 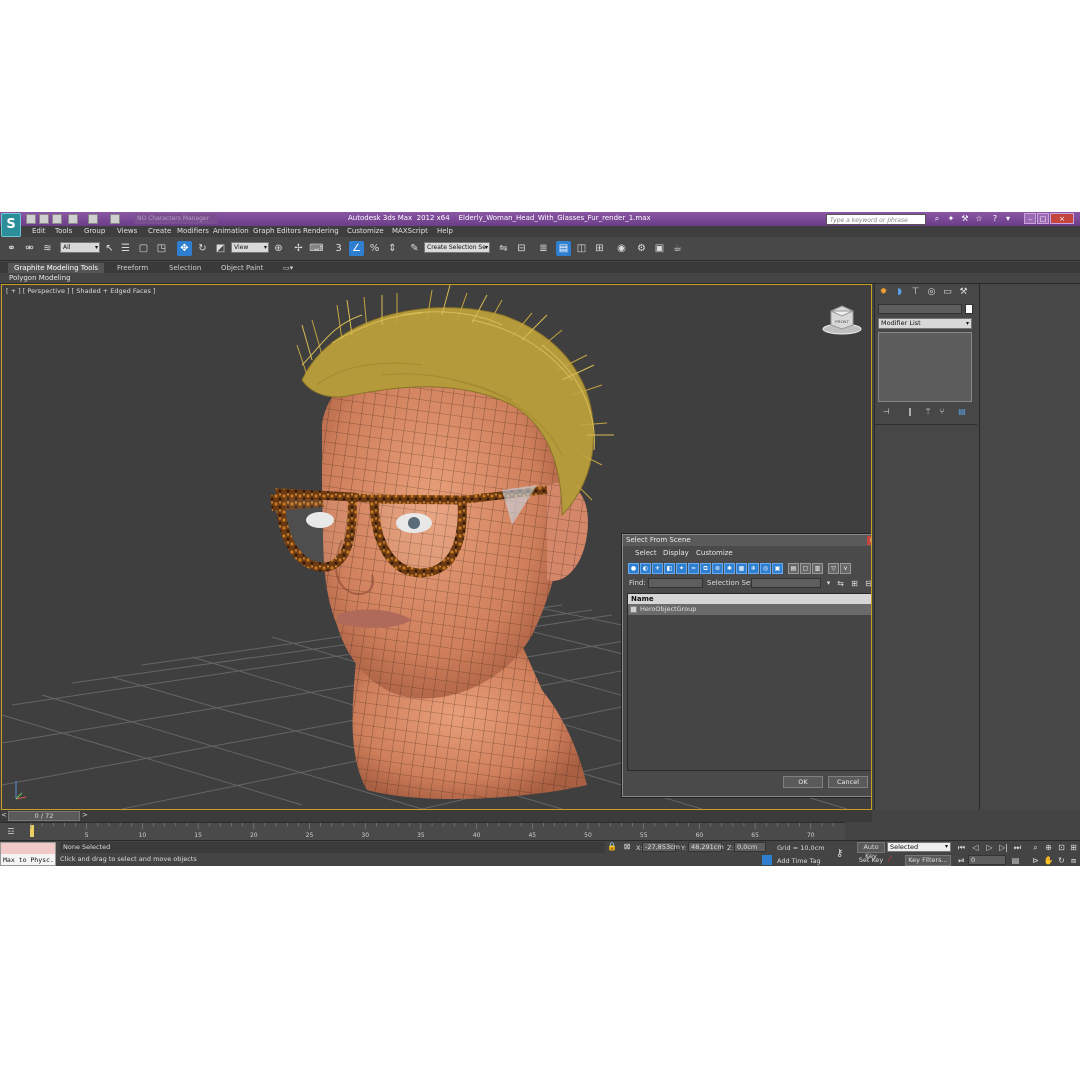 What do you see at coordinates (1017, 847) in the screenshot?
I see `go-to-end-icon: ⏭` at bounding box center [1017, 847].